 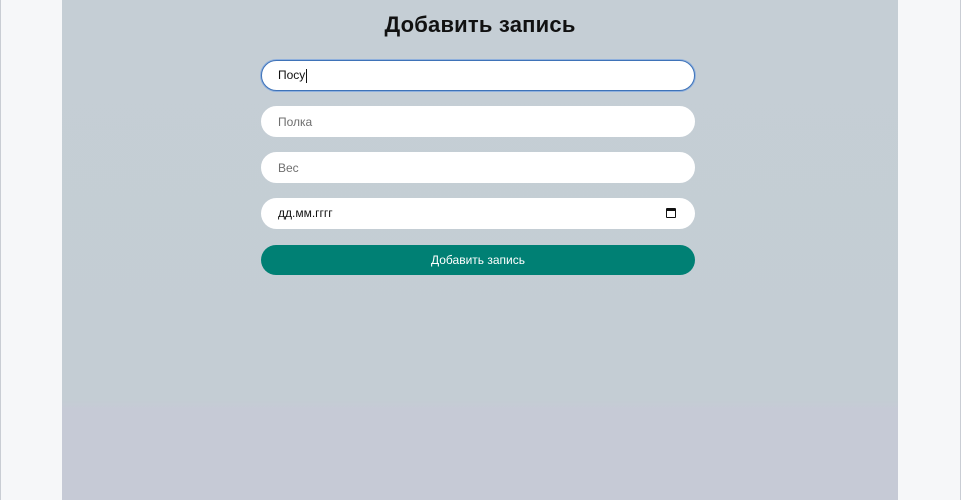 What do you see at coordinates (305, 213) in the screenshot?
I see `date-field-placeholder: дд.мм.гггг` at bounding box center [305, 213].